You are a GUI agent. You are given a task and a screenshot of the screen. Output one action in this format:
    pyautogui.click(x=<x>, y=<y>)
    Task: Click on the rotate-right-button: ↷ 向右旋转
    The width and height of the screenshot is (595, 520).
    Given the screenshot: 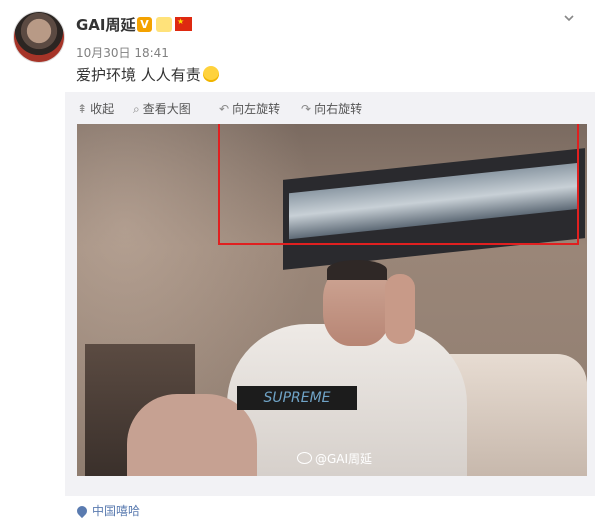 What is the action you would take?
    pyautogui.click(x=331, y=108)
    